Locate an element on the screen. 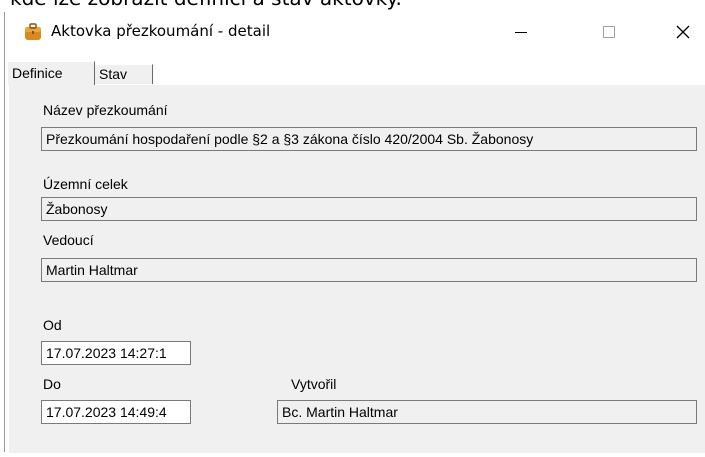 This screenshot has width=705, height=457. nazev-label: Název přezkoumání is located at coordinates (105, 110).